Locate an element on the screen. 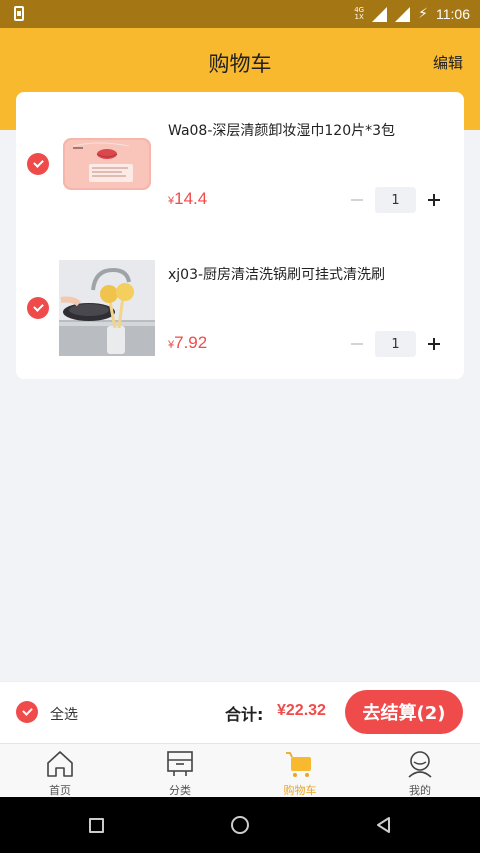 Image resolution: width=480 pixels, height=853 pixels. checkout-button: 去结算(2) is located at coordinates (404, 712).